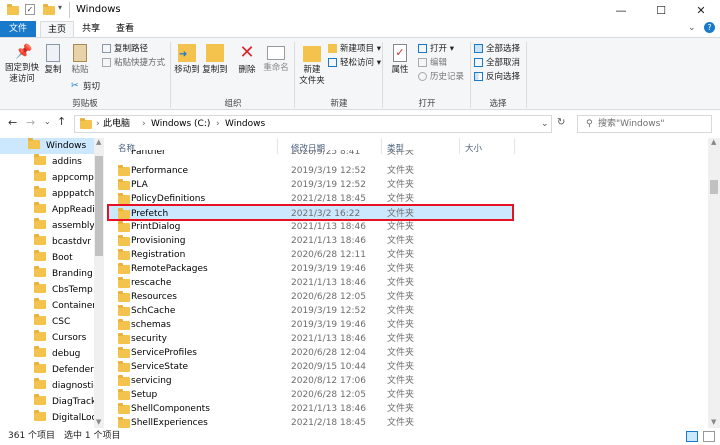  What do you see at coordinates (310, 409) in the screenshot?
I see `table-row: ShellComponents 2021/1/13 18:46 文件夹` at bounding box center [310, 409].